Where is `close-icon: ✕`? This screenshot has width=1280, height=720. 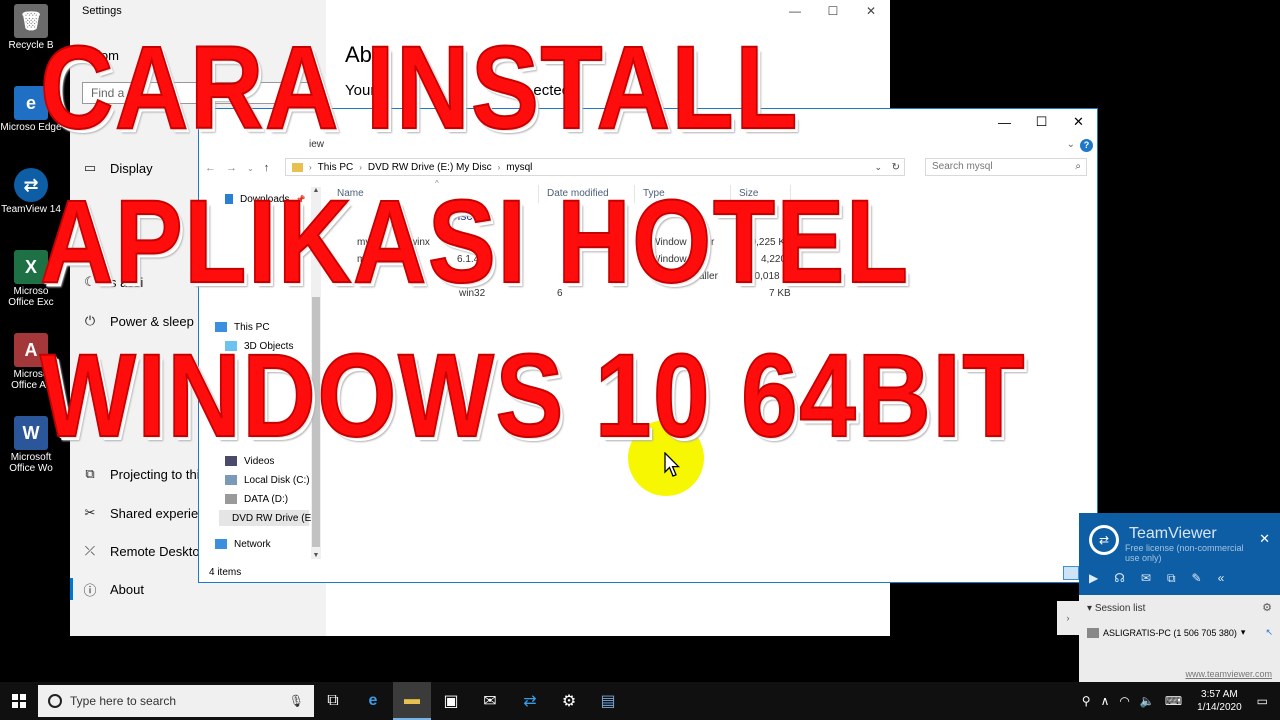
close-icon: ✕ is located at coordinates (1264, 539).